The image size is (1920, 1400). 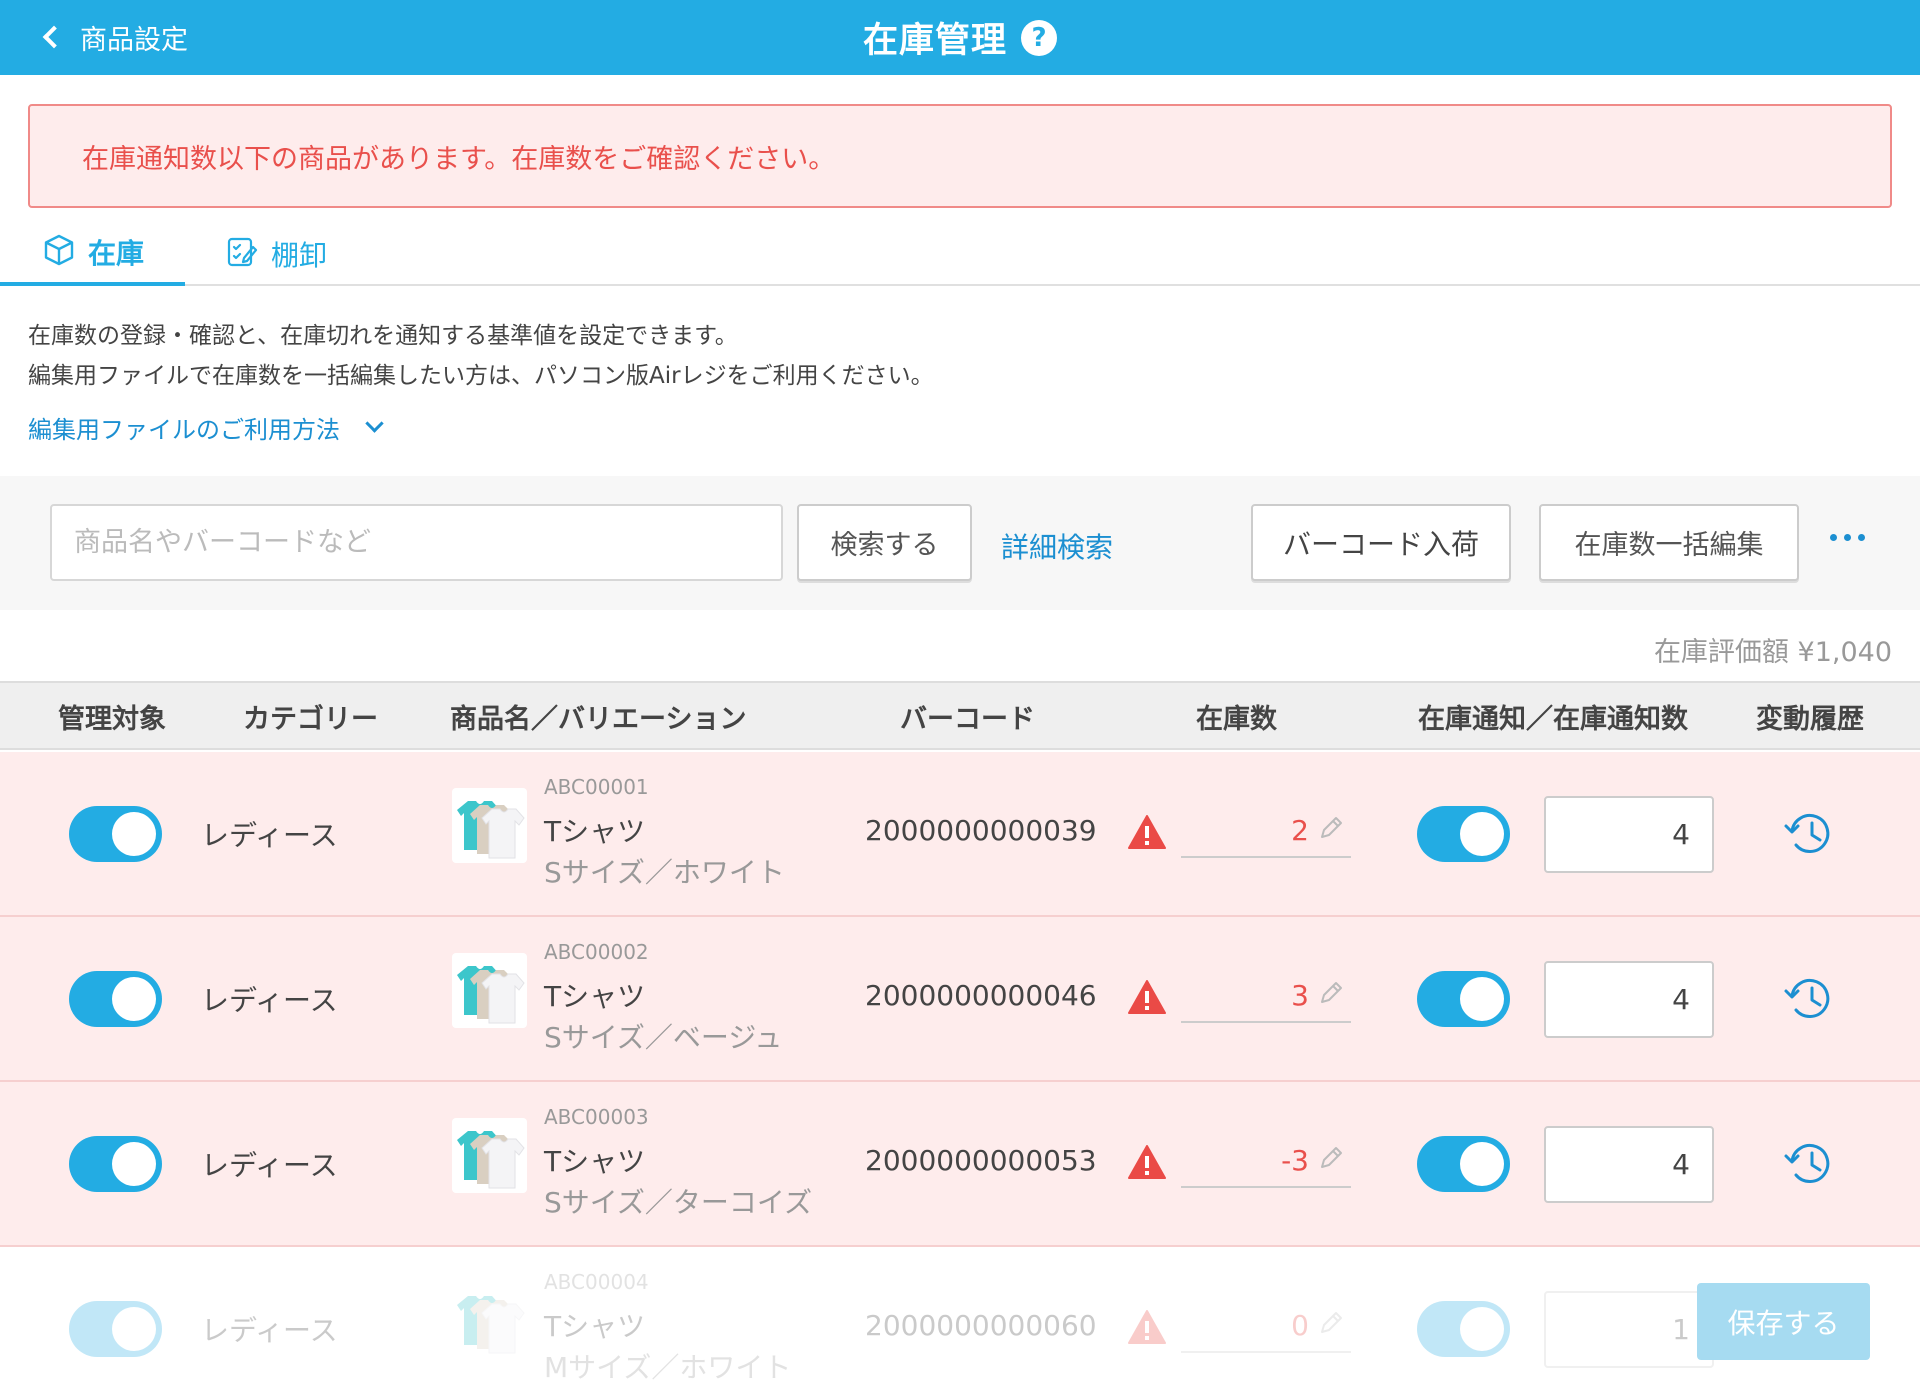 I want to click on tab-bar: 在庫 棚卸, so click(x=960, y=254).